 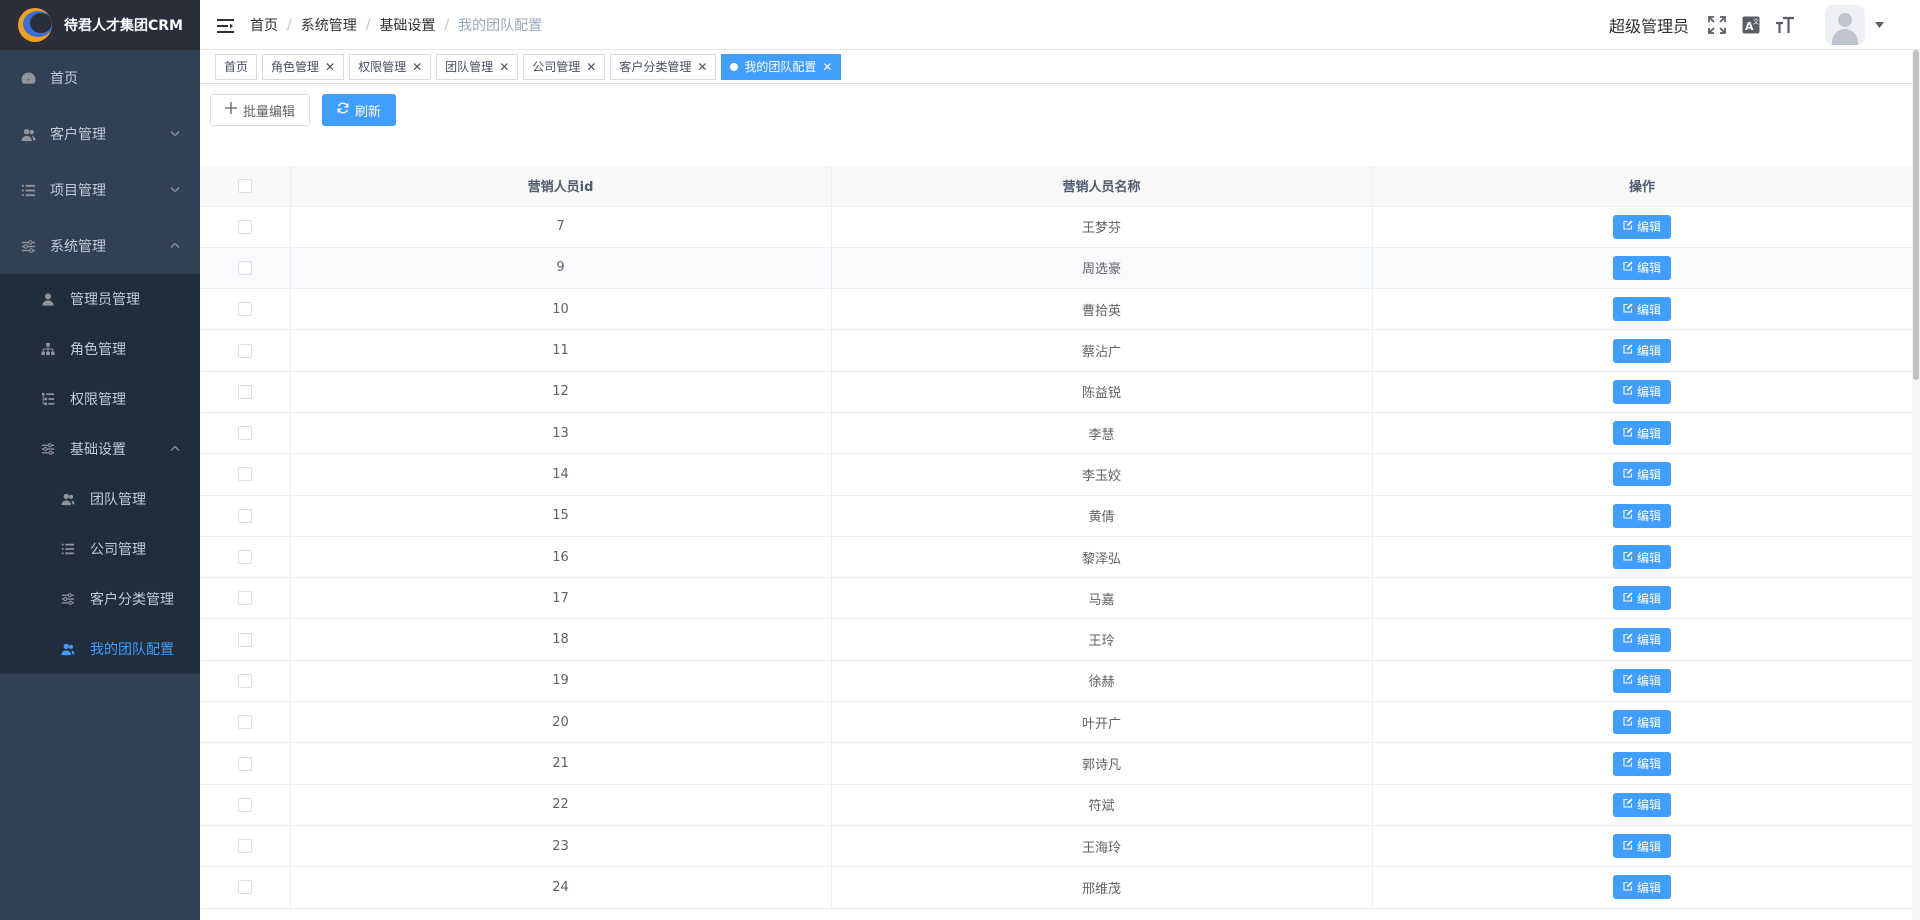 I want to click on cell-id: 24, so click(x=561, y=887).